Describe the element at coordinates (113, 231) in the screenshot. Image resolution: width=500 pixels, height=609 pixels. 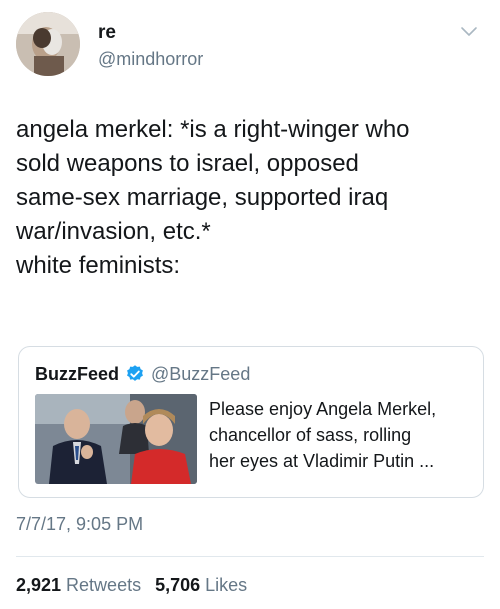
I see `tweet-text-line: war/invasion, etc.*` at that location.